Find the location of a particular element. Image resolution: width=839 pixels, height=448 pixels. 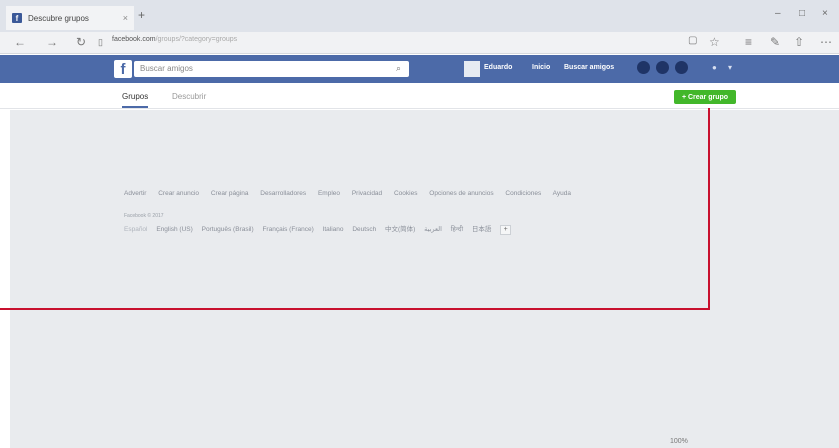

notifications-icon is located at coordinates (681, 67).